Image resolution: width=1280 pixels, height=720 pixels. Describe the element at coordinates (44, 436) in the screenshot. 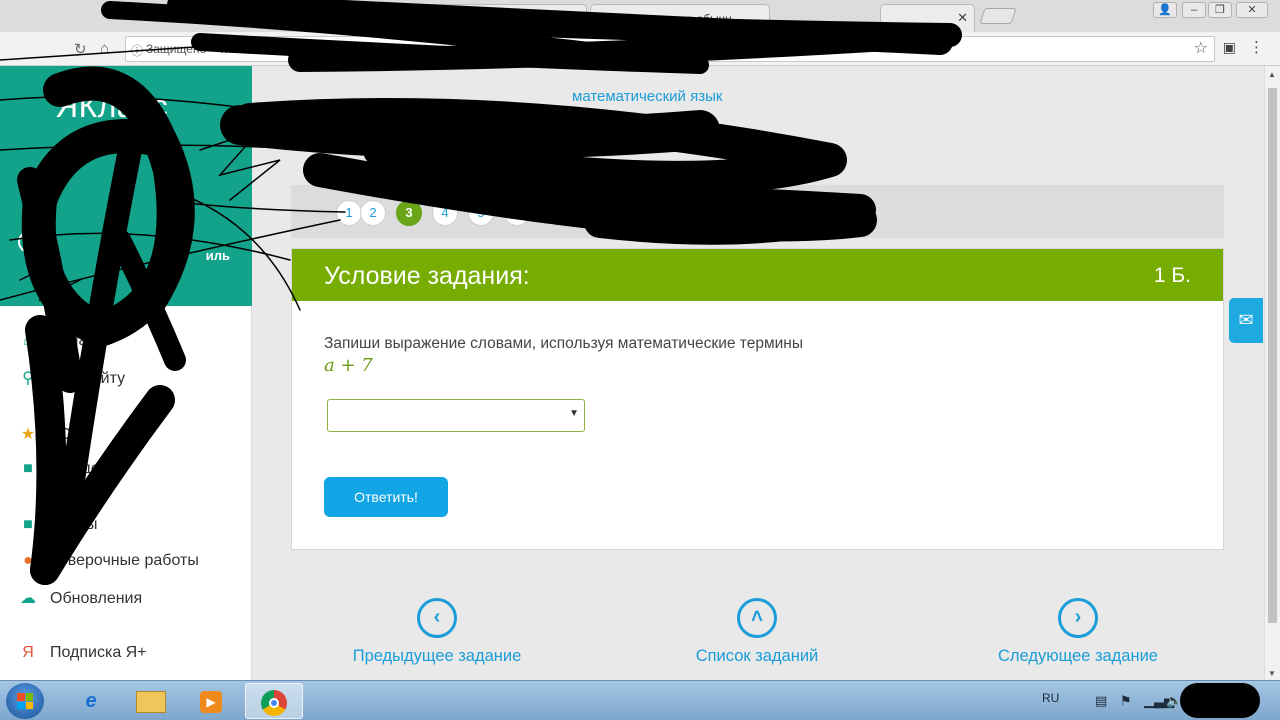

I see `sidebar-item-top: ★ ТО` at that location.